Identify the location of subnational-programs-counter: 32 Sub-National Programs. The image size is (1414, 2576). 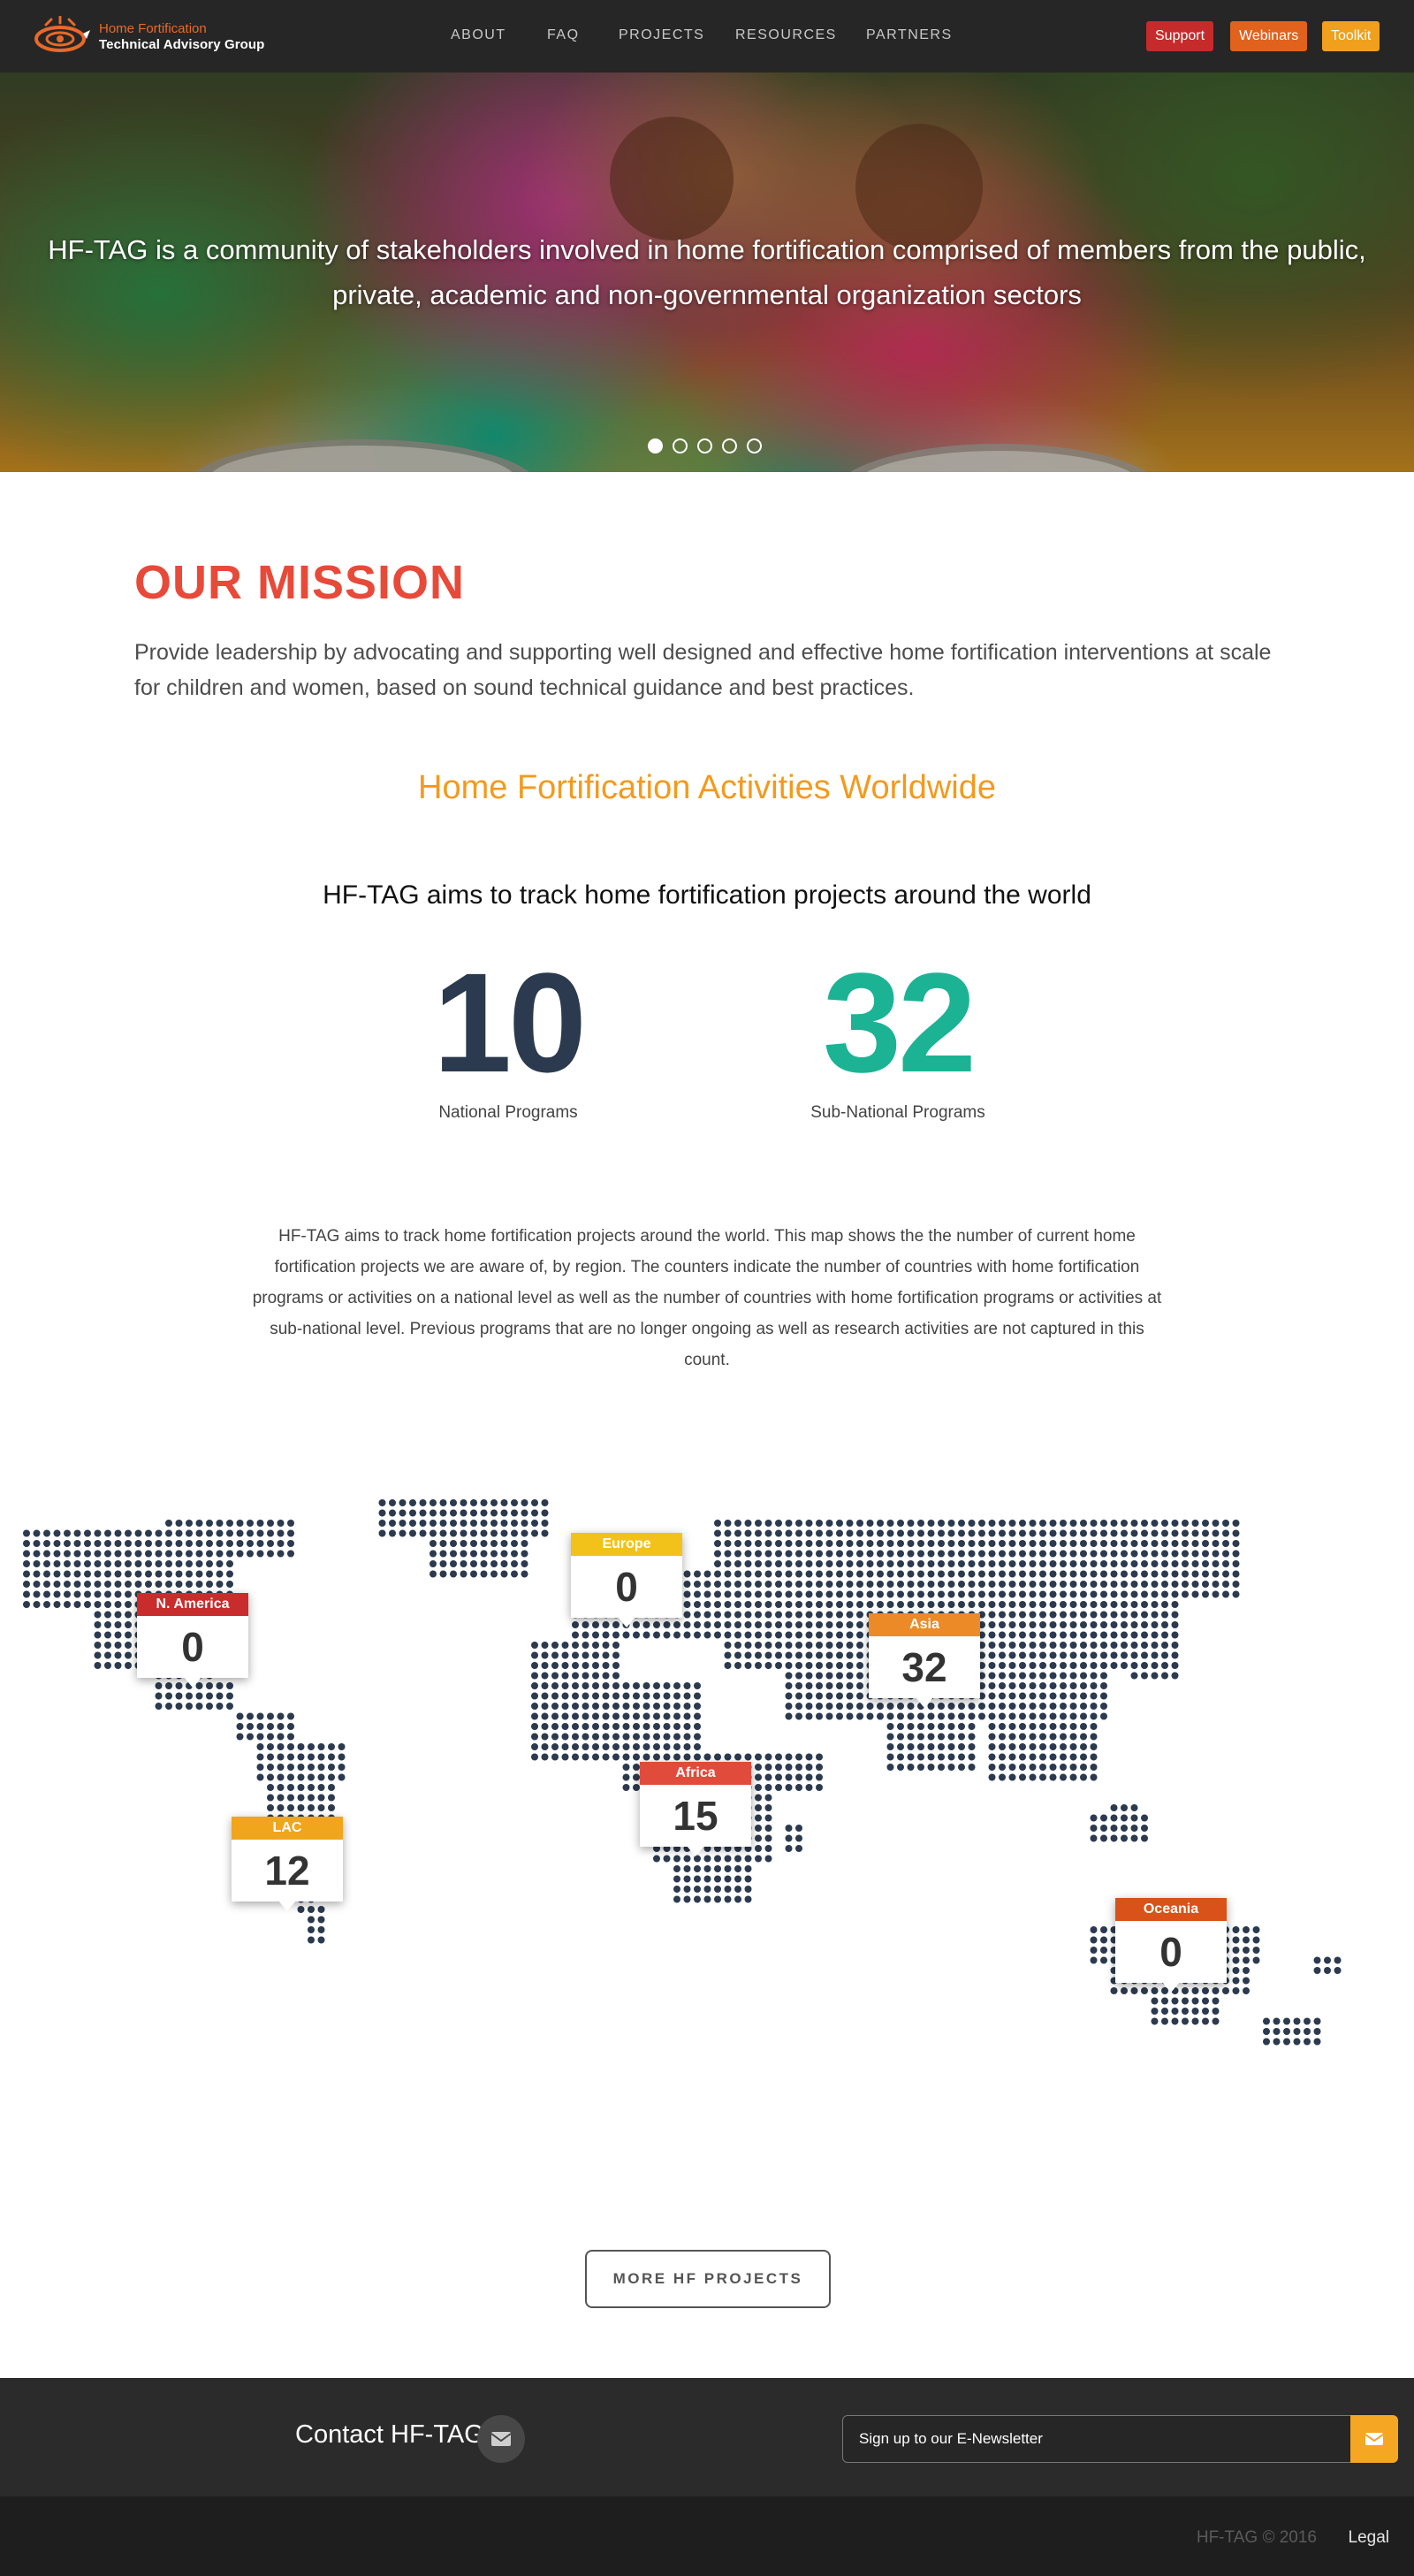
(898, 1033).